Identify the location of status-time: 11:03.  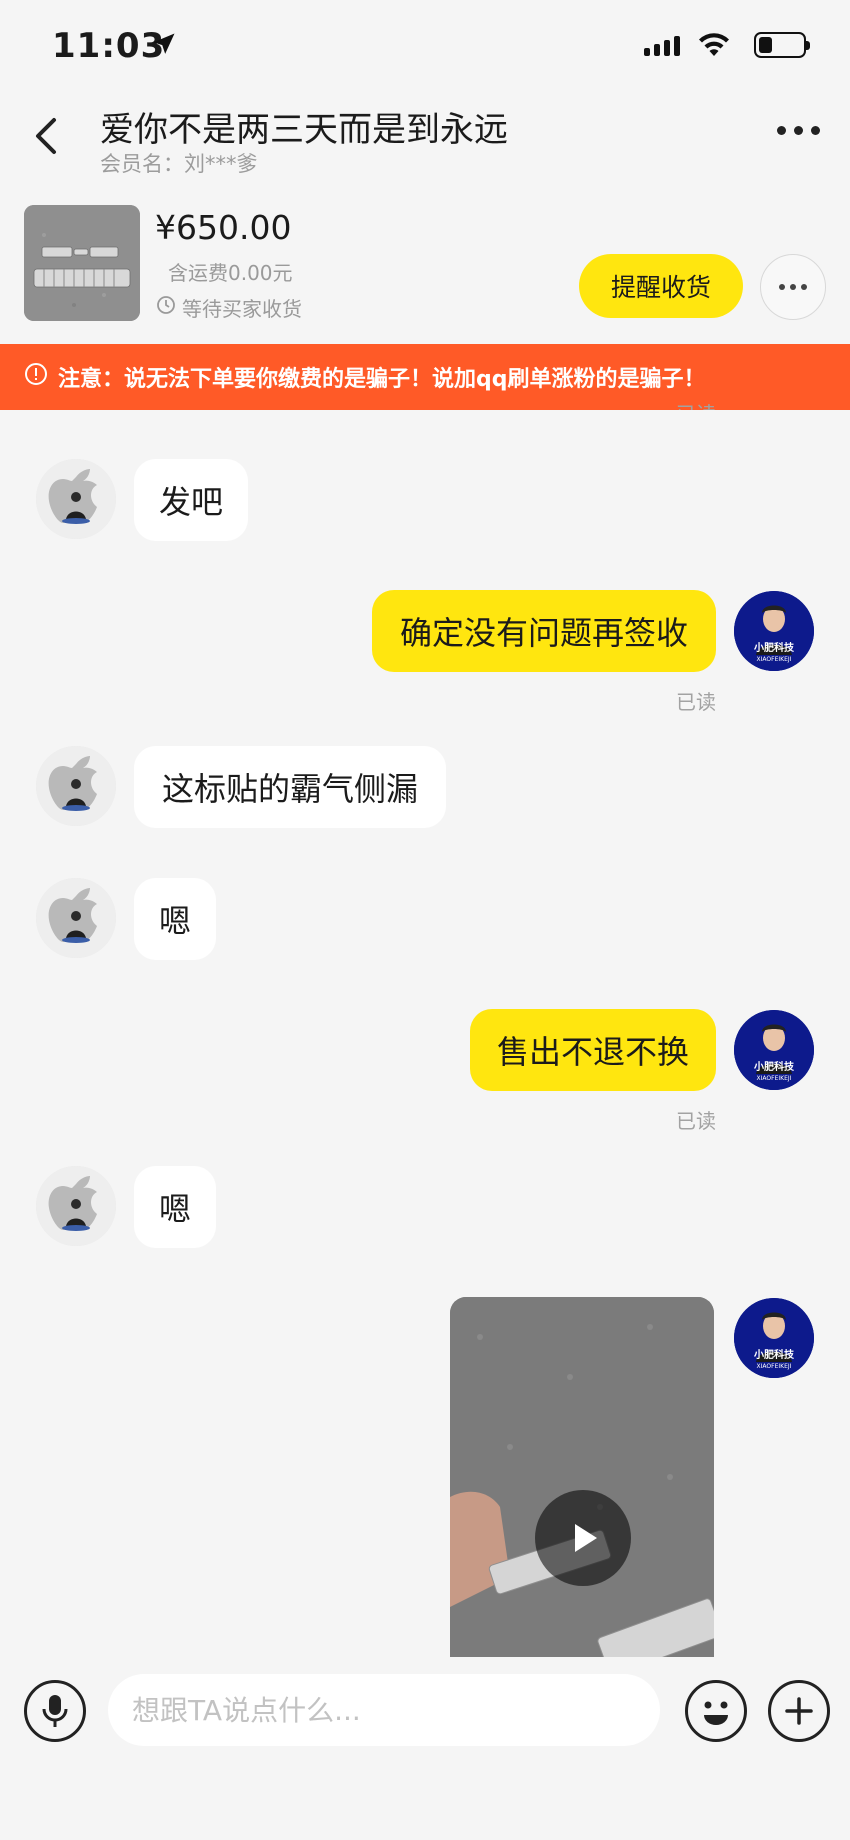
(109, 46).